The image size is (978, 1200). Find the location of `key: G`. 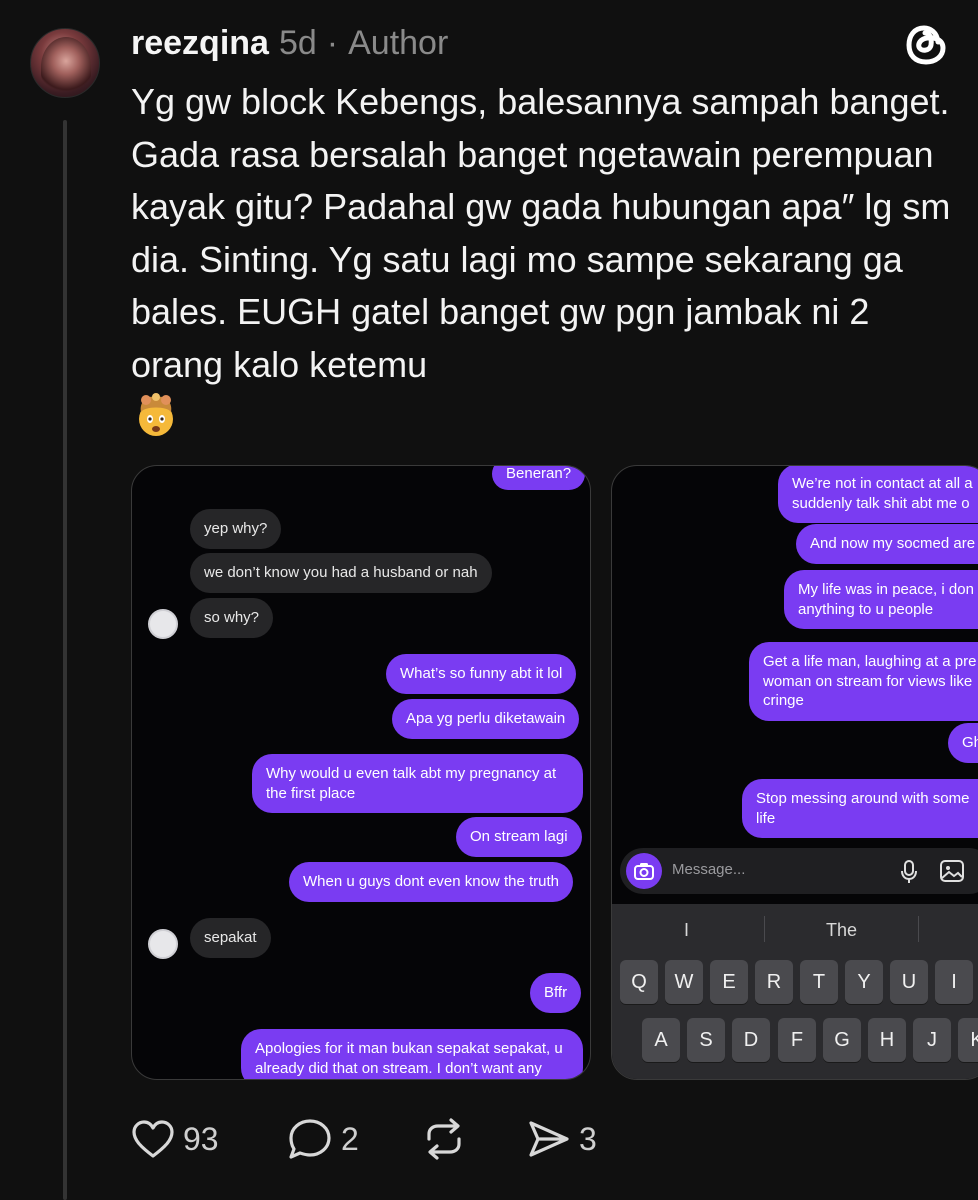

key: G is located at coordinates (842, 1040).